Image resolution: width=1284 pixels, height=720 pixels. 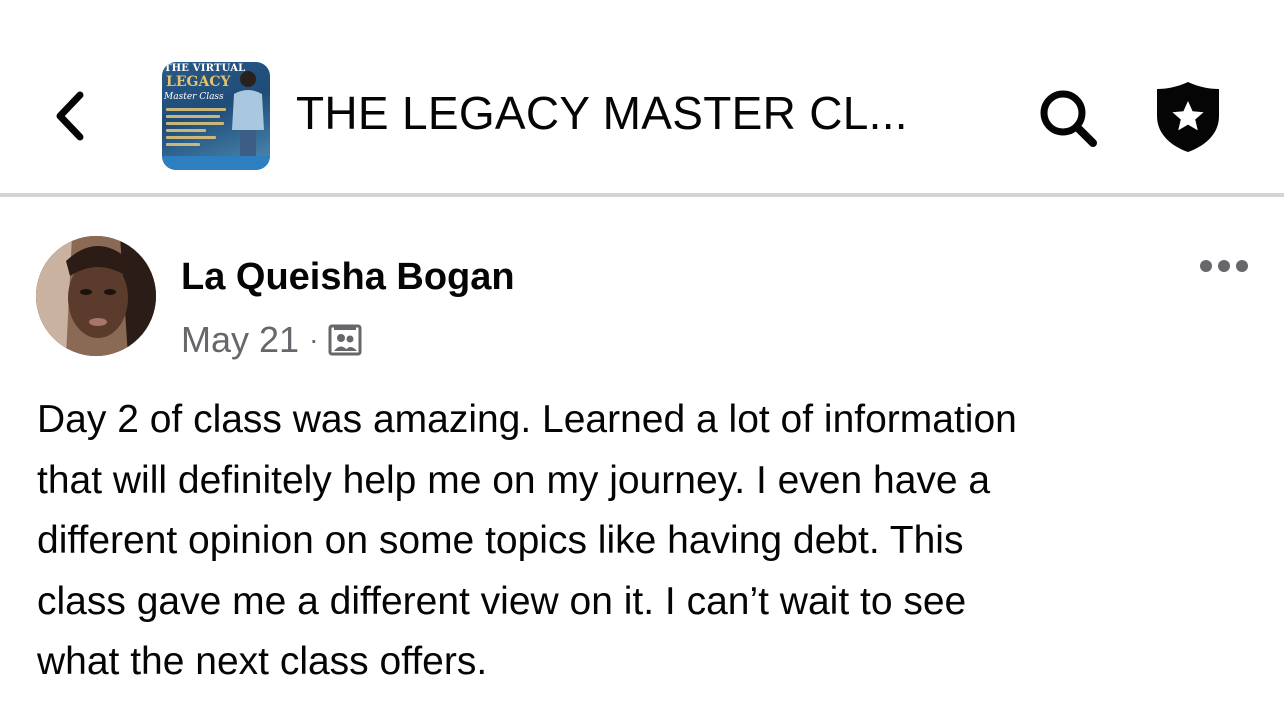 What do you see at coordinates (262, 661) in the screenshot?
I see `post-line: what the next class offers.` at bounding box center [262, 661].